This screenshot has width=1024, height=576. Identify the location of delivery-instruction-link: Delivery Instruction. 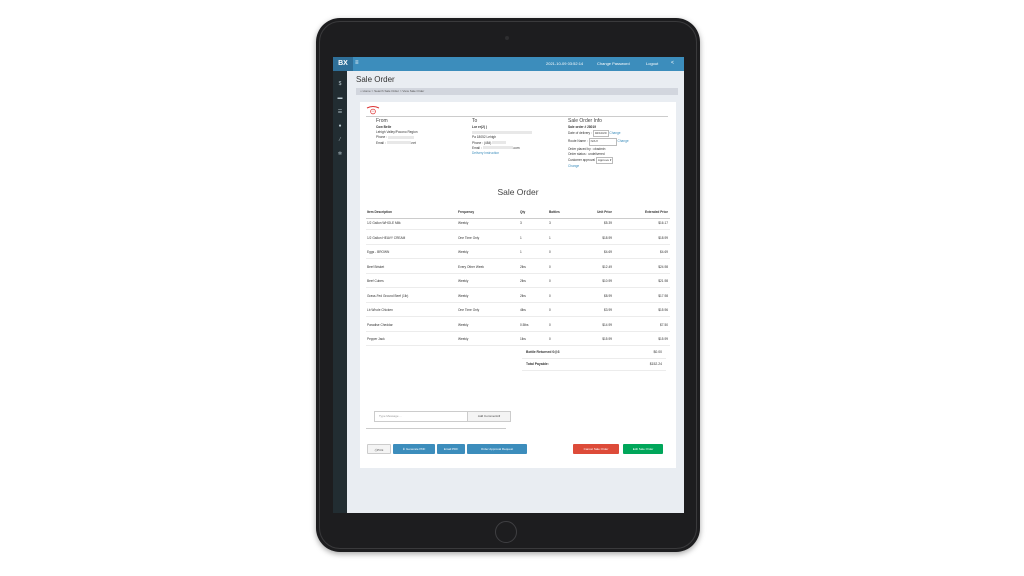
(502, 153).